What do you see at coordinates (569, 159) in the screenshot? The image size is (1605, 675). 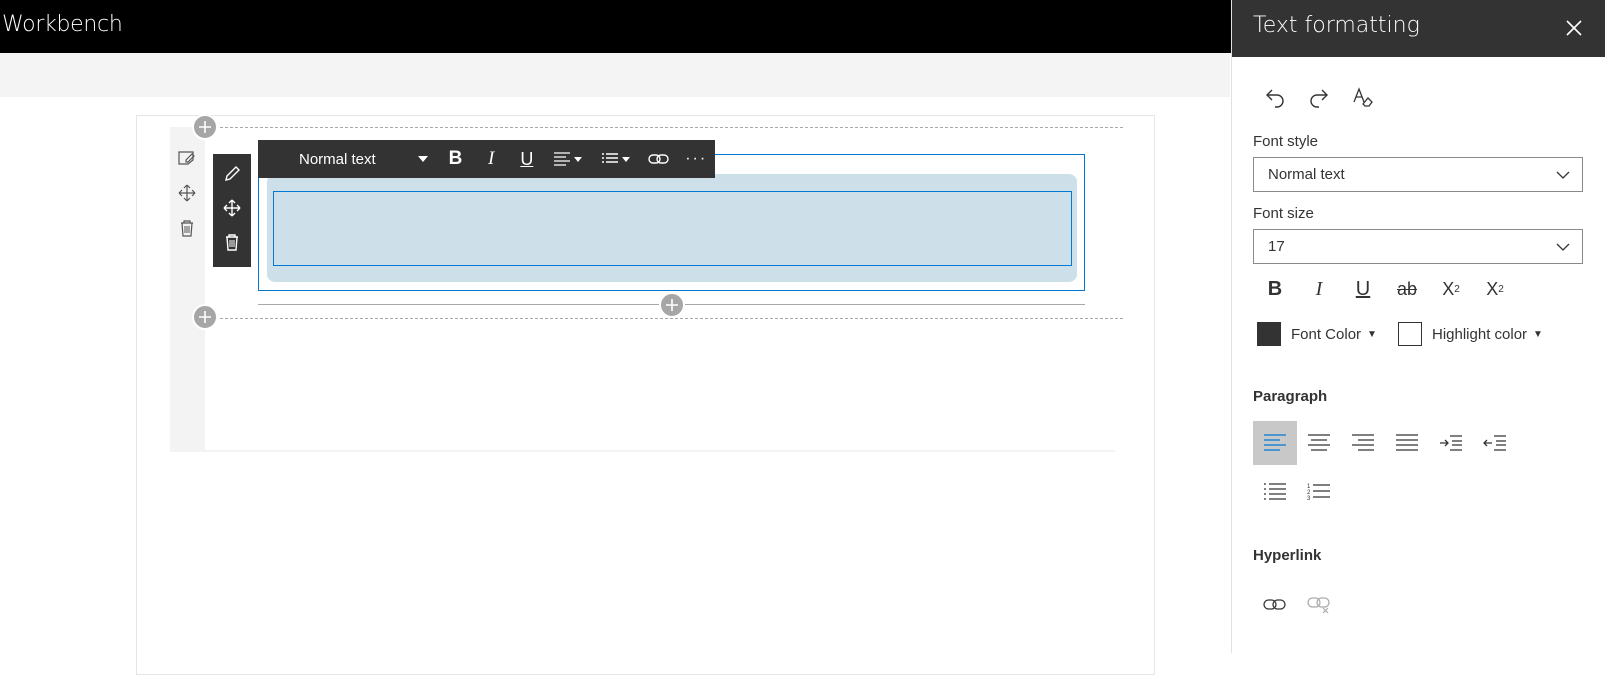 I see `align-icon` at bounding box center [569, 159].